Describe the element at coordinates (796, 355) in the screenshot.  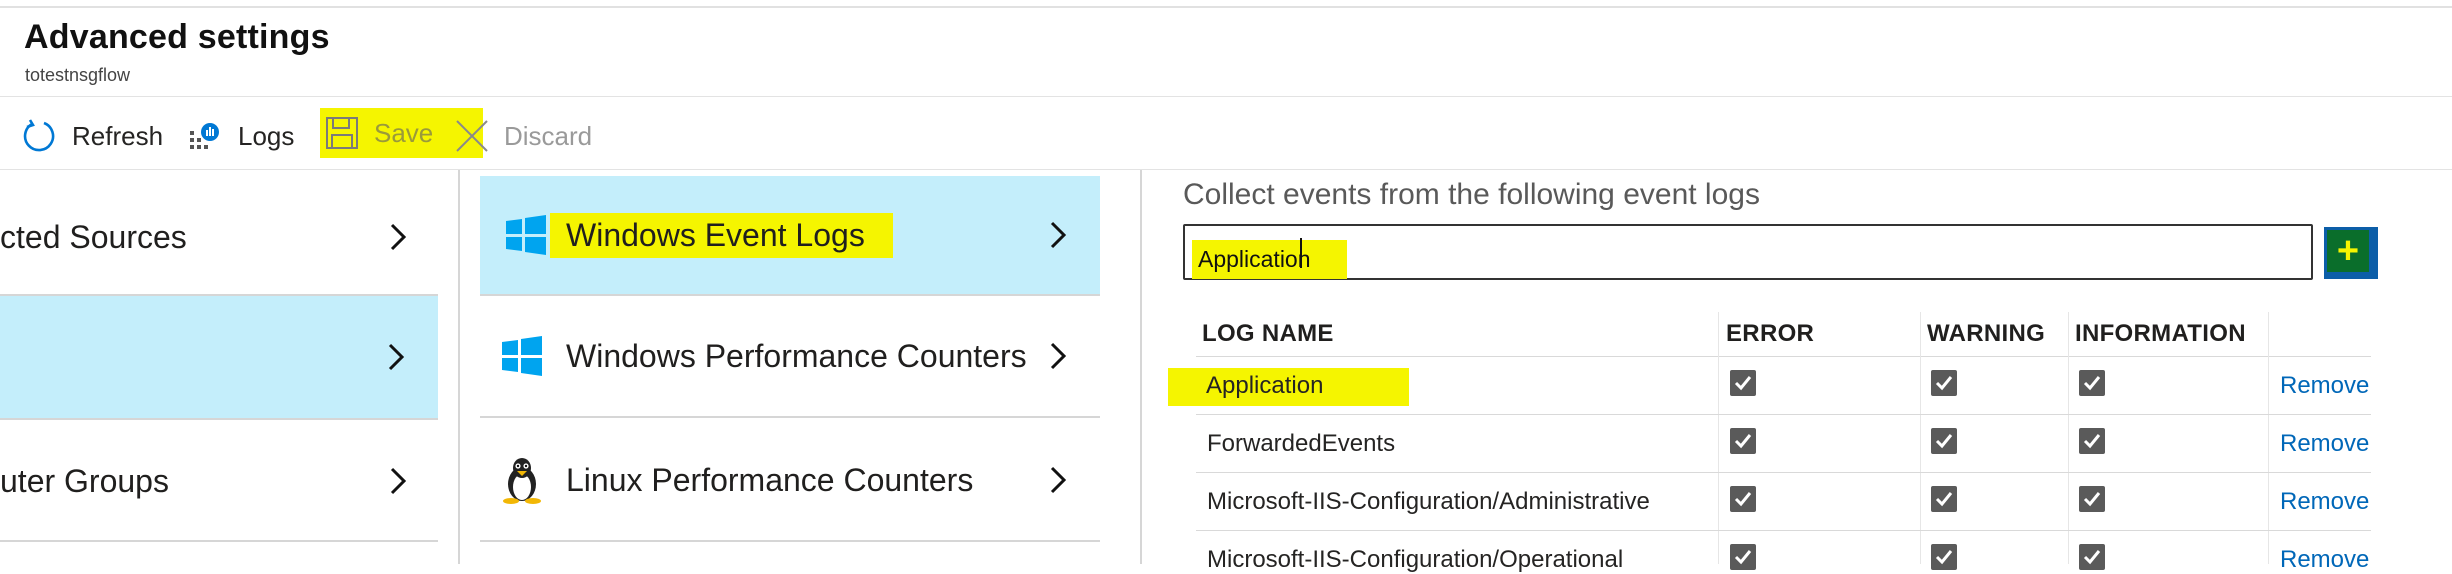
I see `middle-nav-item-label: Windows Performance Counters` at that location.